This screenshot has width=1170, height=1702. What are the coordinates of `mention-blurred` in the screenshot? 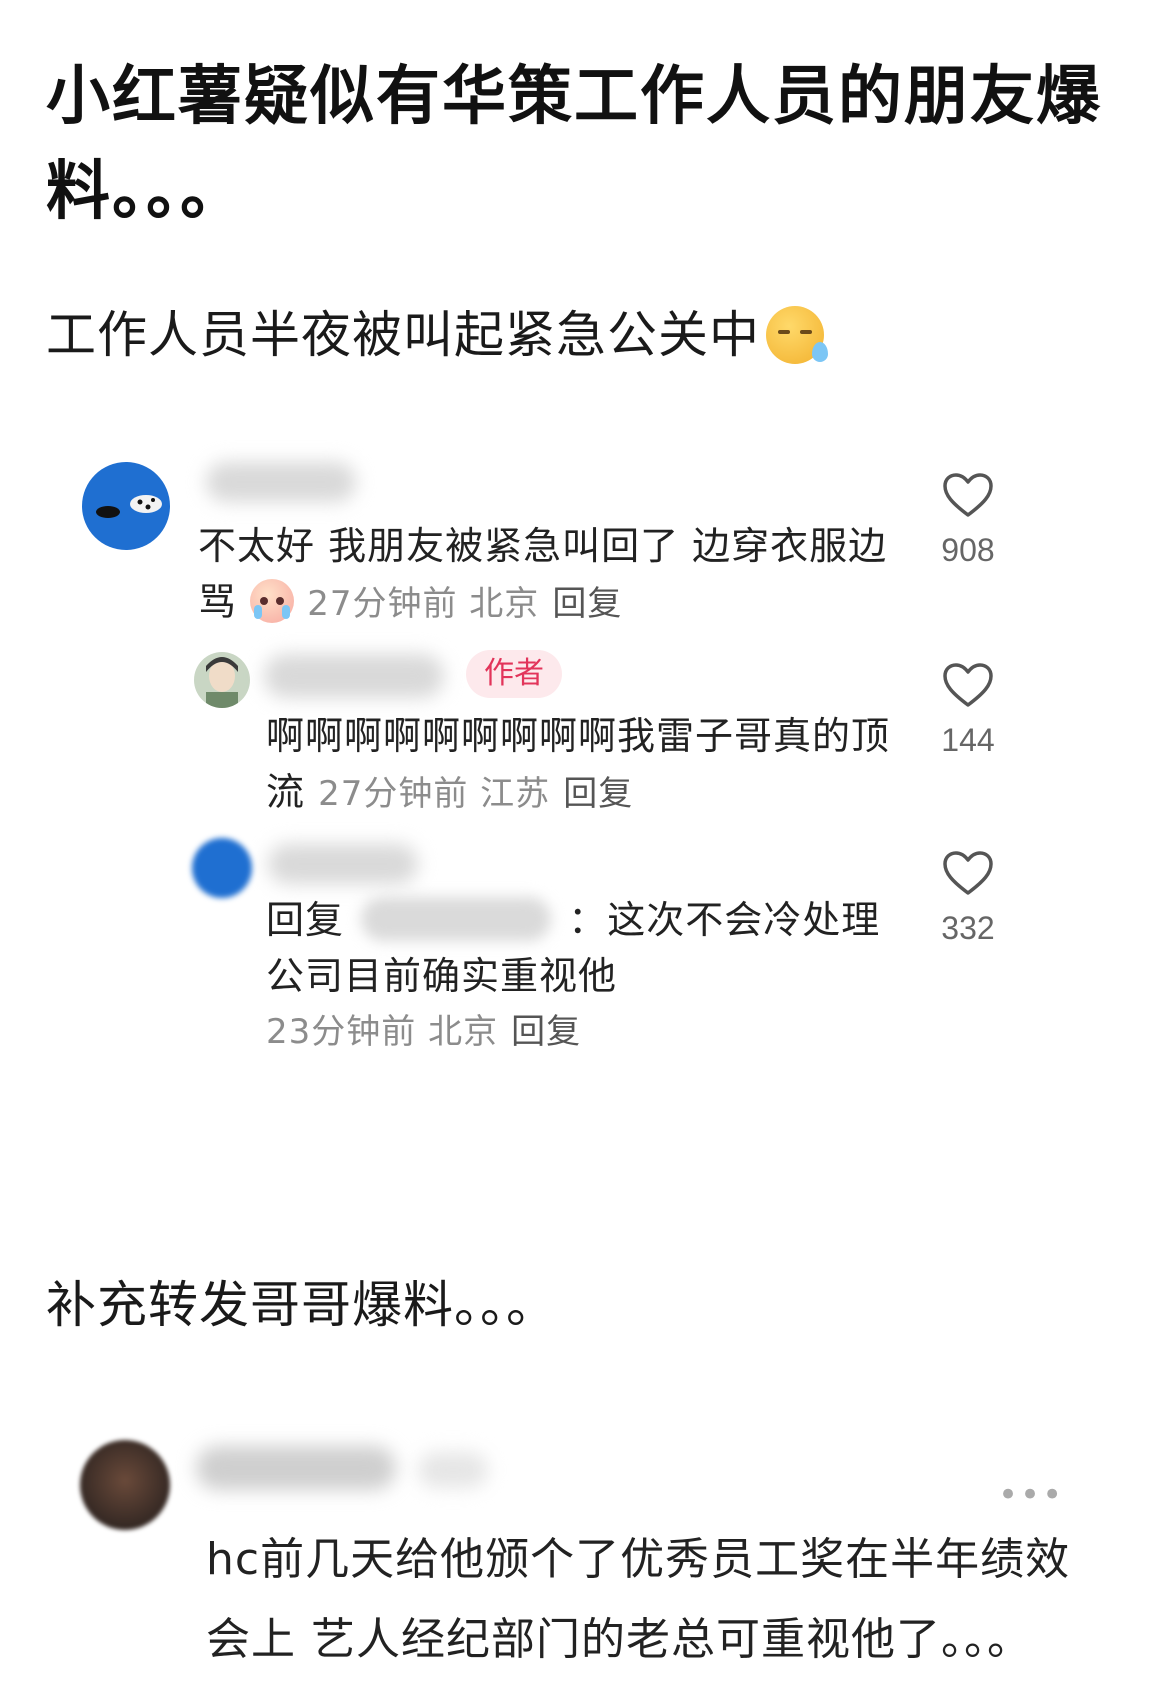 It's located at (456, 919).